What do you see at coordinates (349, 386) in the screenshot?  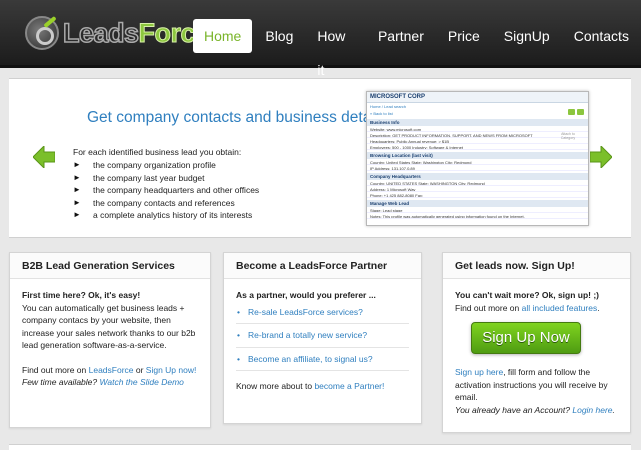 I see `become-partner-link: become a Partner!` at bounding box center [349, 386].